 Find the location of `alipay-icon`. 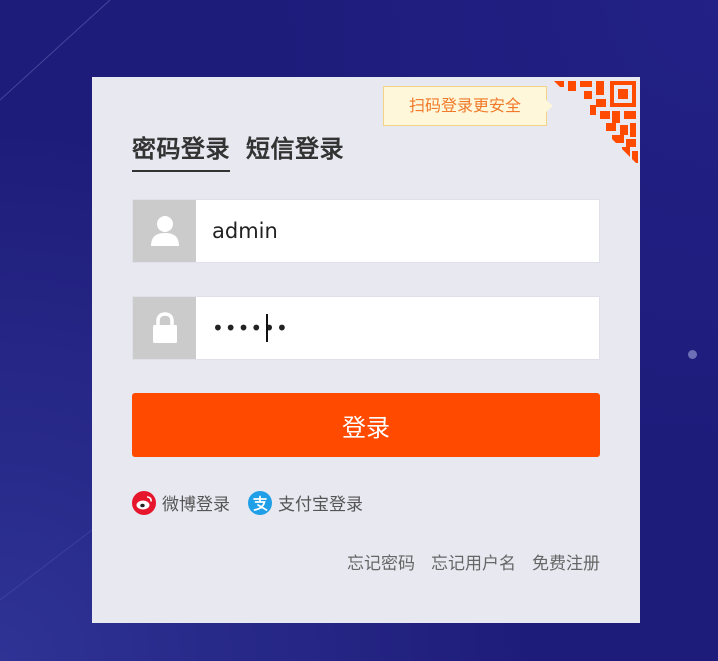

alipay-icon is located at coordinates (260, 502).